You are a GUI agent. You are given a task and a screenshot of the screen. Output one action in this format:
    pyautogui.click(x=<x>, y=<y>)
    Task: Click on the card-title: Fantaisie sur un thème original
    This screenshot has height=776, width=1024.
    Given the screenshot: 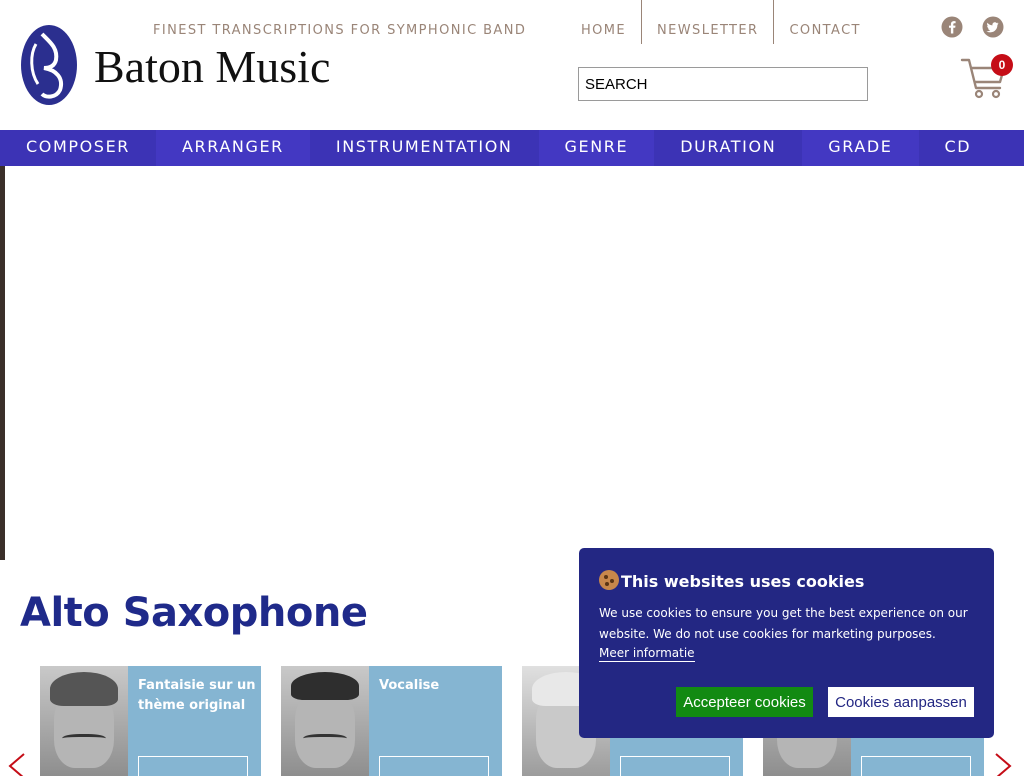 What is the action you would take?
    pyautogui.click(x=197, y=695)
    